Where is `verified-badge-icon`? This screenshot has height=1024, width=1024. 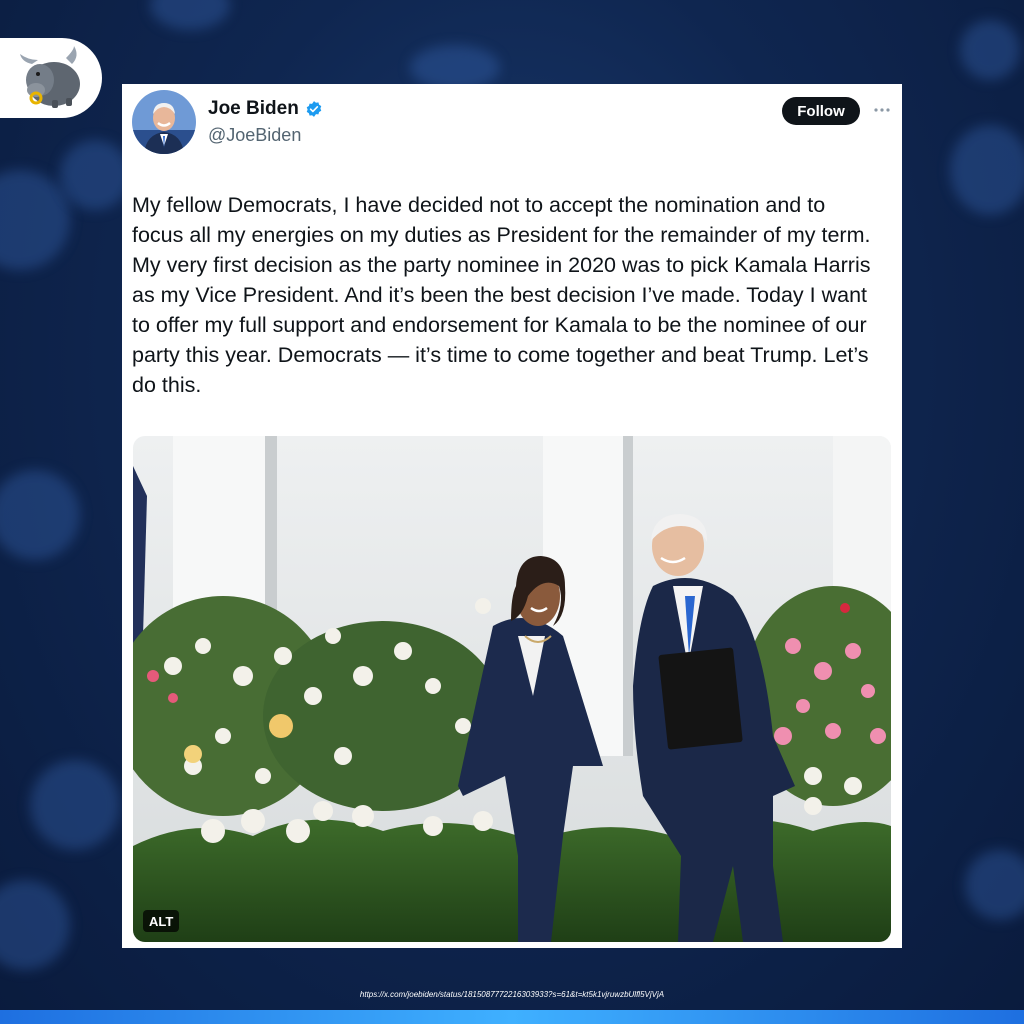 verified-badge-icon is located at coordinates (314, 109).